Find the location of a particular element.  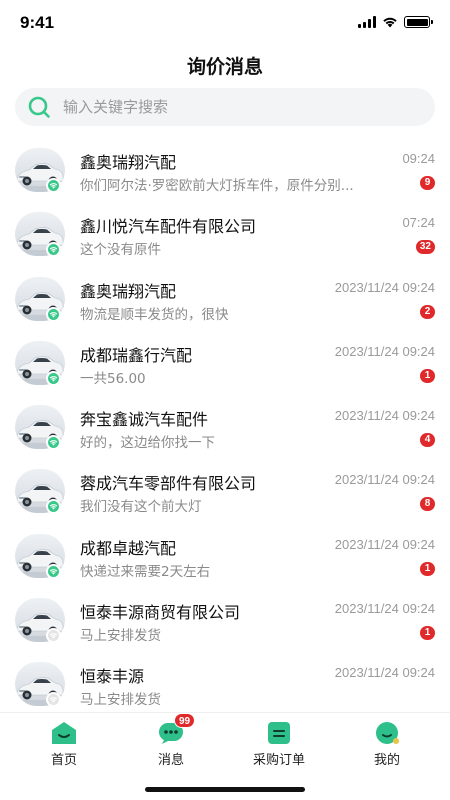

conversation-preview: 物流是顺丰发货的，很快 is located at coordinates (154, 314).